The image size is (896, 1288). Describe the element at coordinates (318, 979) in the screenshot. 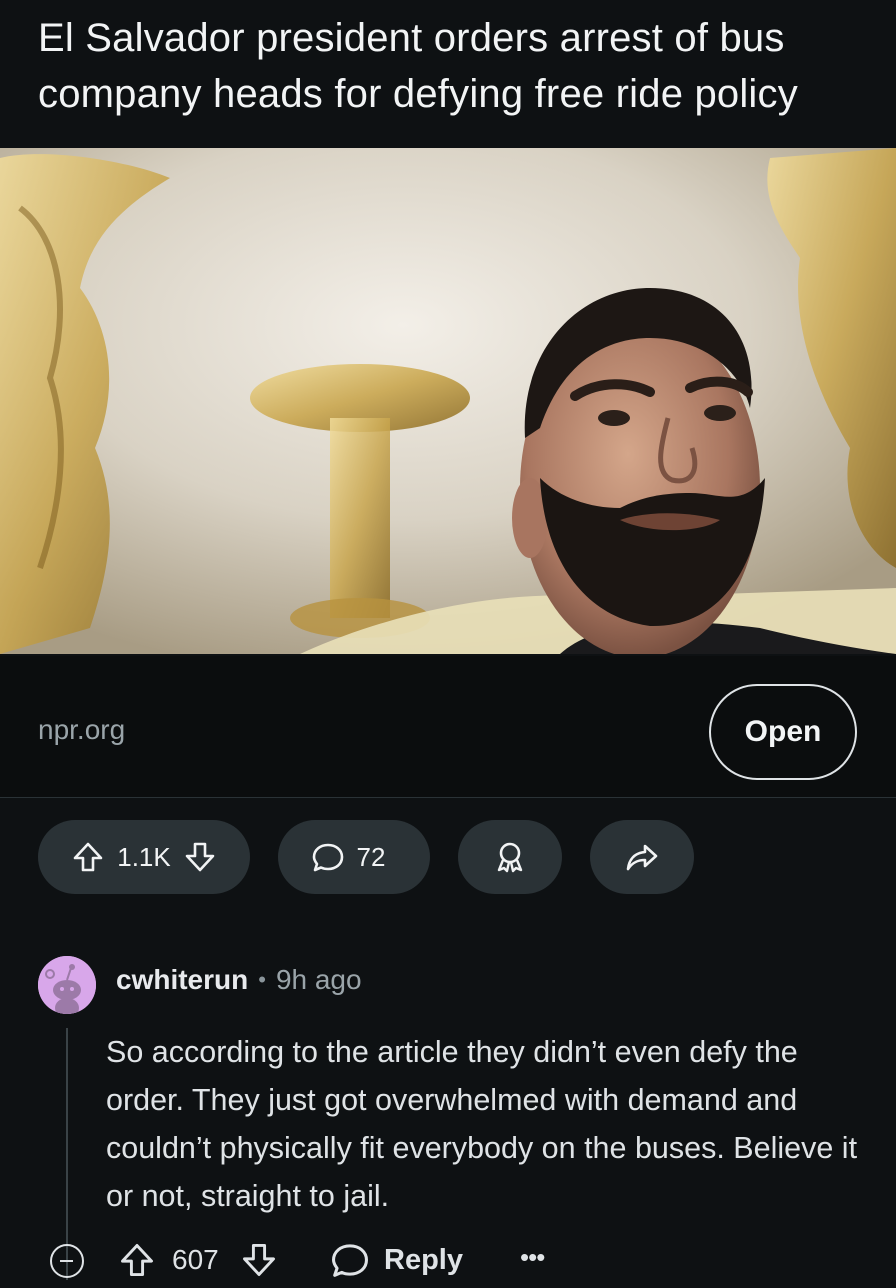

I see `comment-timestamp: 9h ago` at that location.